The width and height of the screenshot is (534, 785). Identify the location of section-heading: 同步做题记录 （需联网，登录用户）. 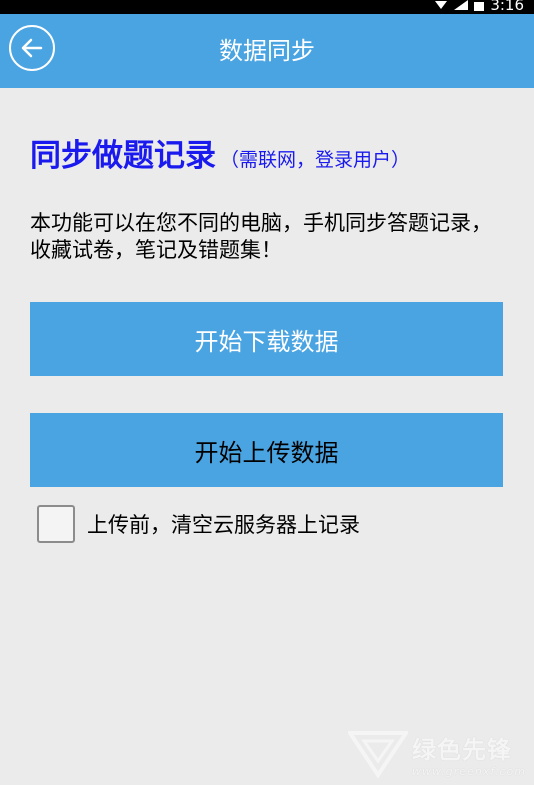
(220, 152).